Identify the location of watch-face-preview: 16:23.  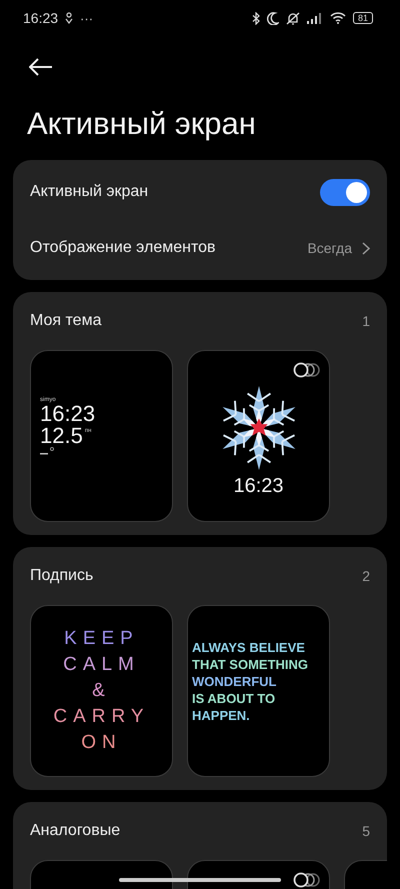
(258, 436).